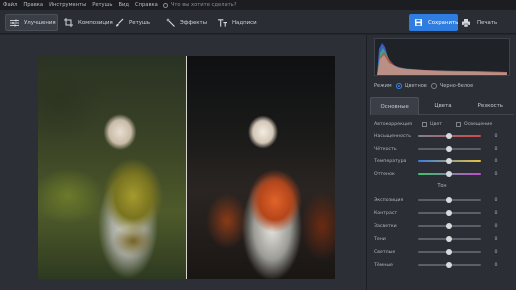 The width and height of the screenshot is (516, 290). What do you see at coordinates (383, 265) in the screenshot?
I see `slider-label: Тёмные` at bounding box center [383, 265].